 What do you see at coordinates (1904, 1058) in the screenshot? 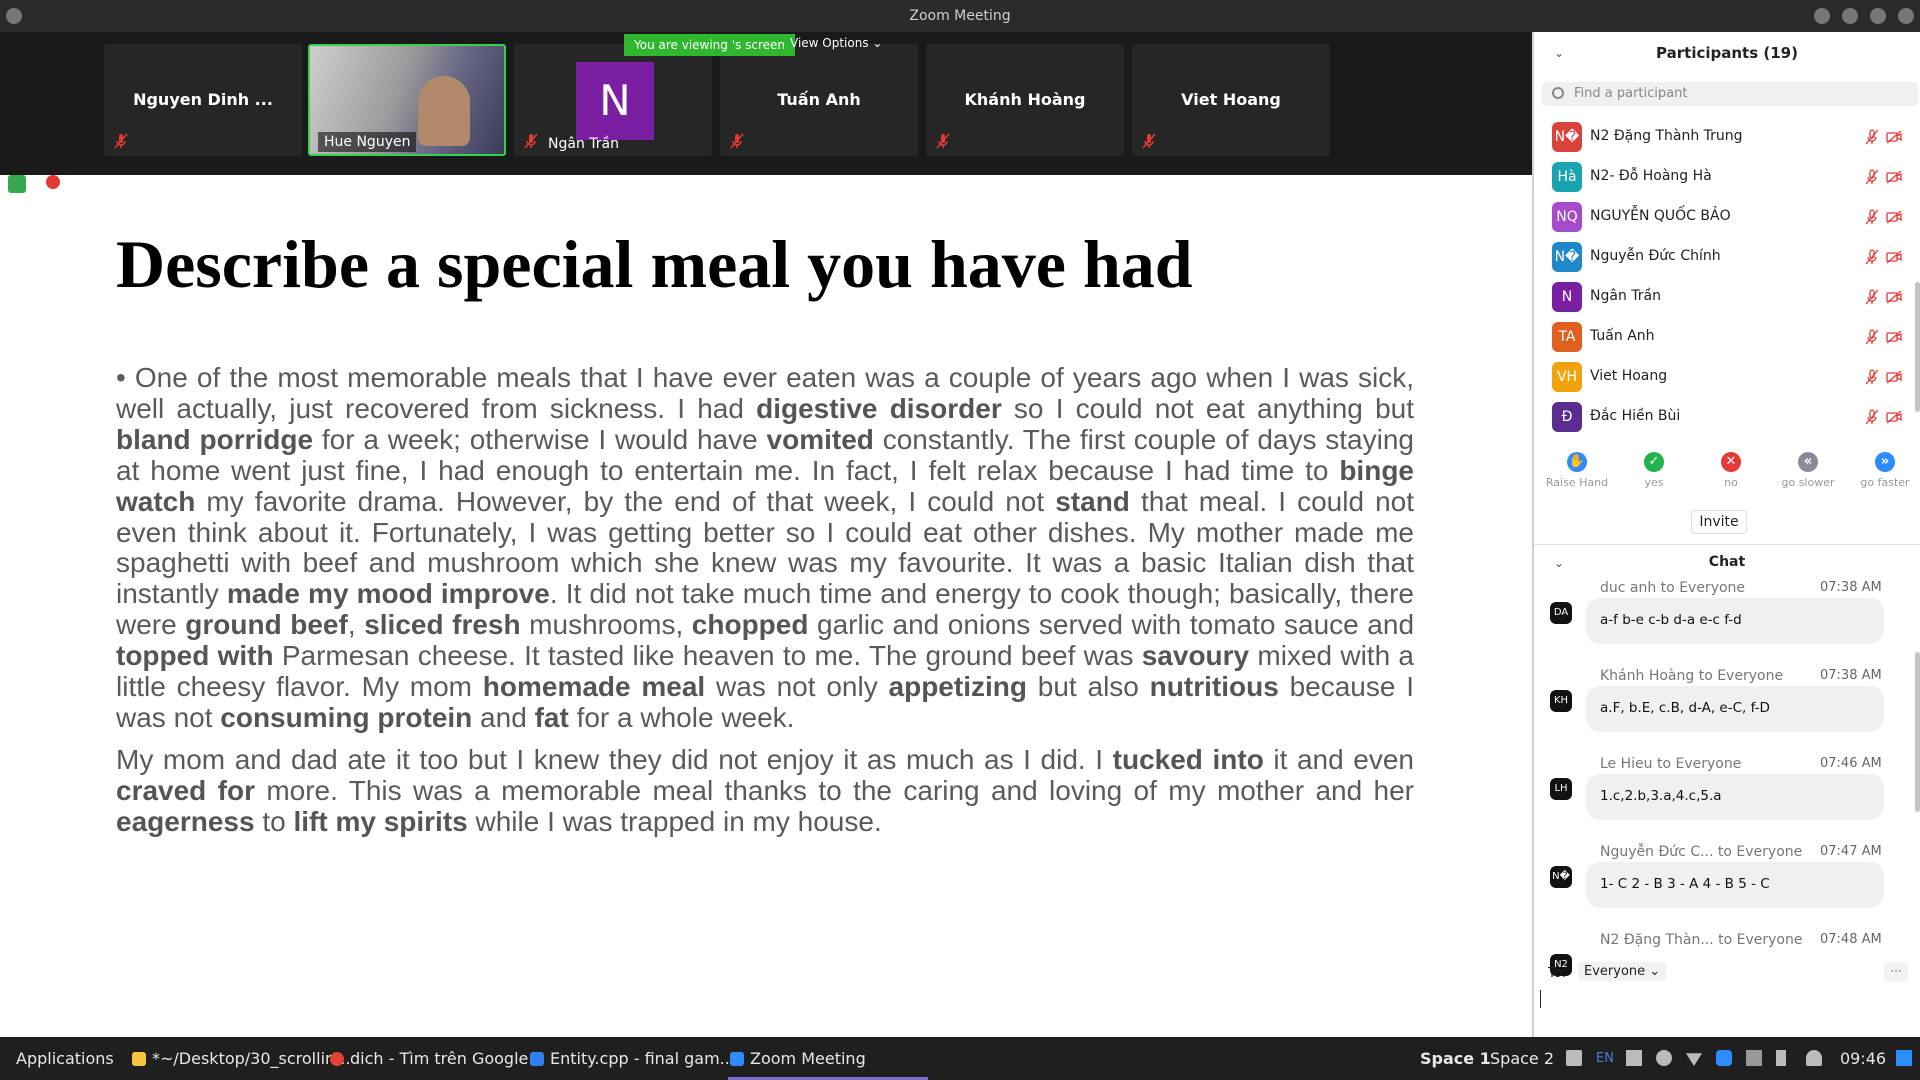
I see `show-desktop-icon` at bounding box center [1904, 1058].